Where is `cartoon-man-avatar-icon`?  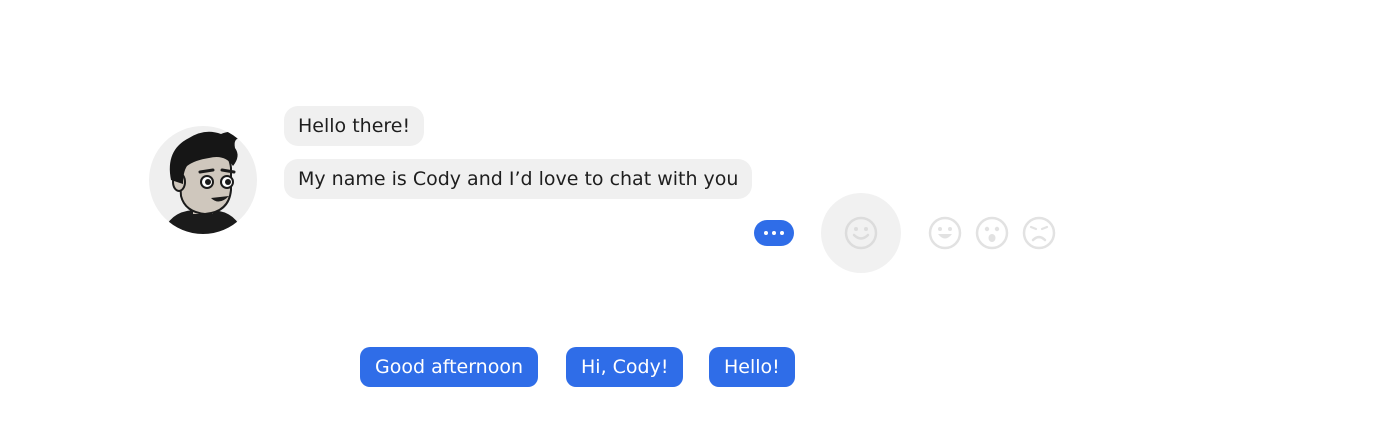
cartoon-man-avatar-icon is located at coordinates (203, 182).